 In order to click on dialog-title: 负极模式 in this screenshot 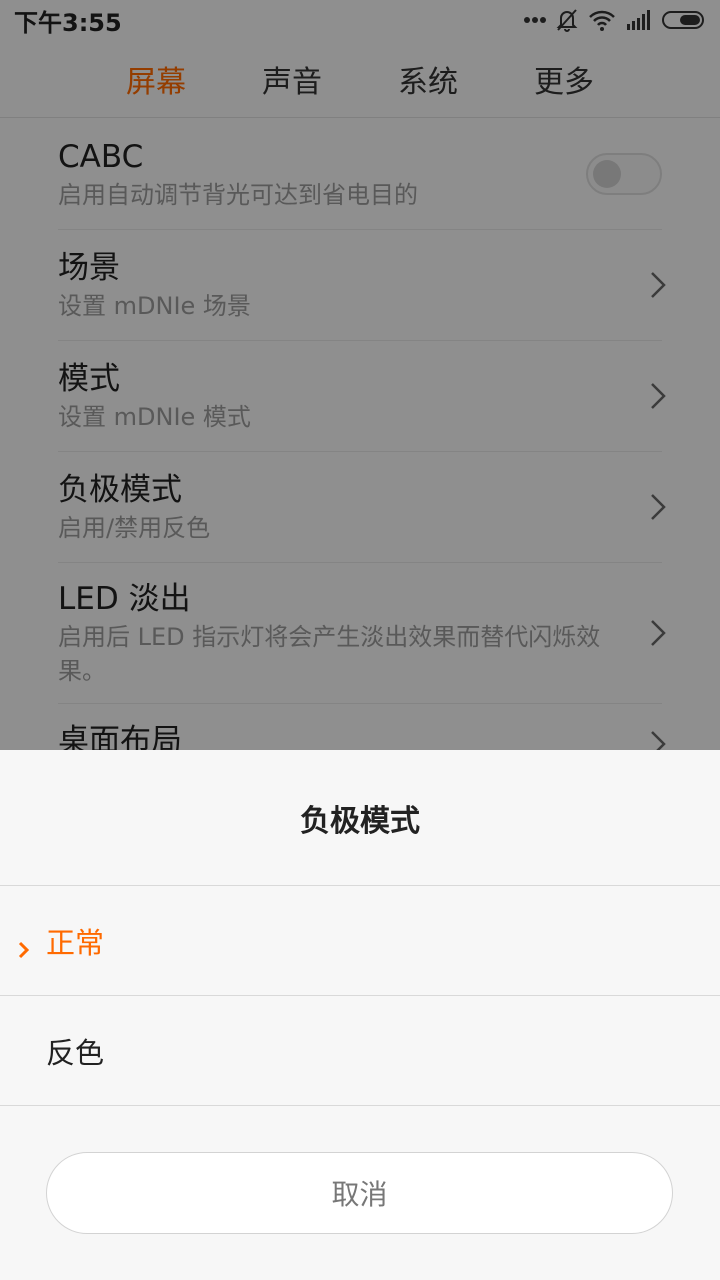, I will do `click(360, 818)`.